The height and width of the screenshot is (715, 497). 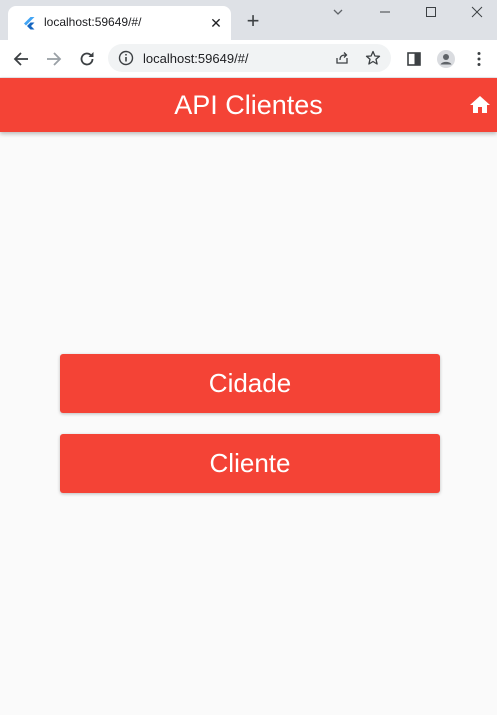 I want to click on app-bar: API Clientes, so click(x=248, y=105).